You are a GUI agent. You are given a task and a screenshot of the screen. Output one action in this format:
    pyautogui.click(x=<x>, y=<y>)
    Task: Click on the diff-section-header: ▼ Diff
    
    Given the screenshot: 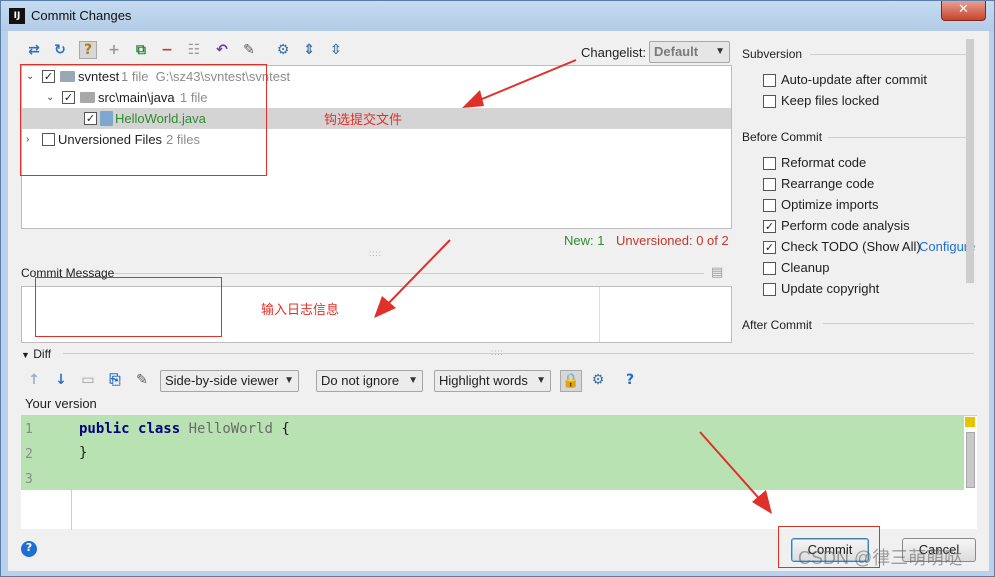 What is the action you would take?
    pyautogui.click(x=36, y=354)
    